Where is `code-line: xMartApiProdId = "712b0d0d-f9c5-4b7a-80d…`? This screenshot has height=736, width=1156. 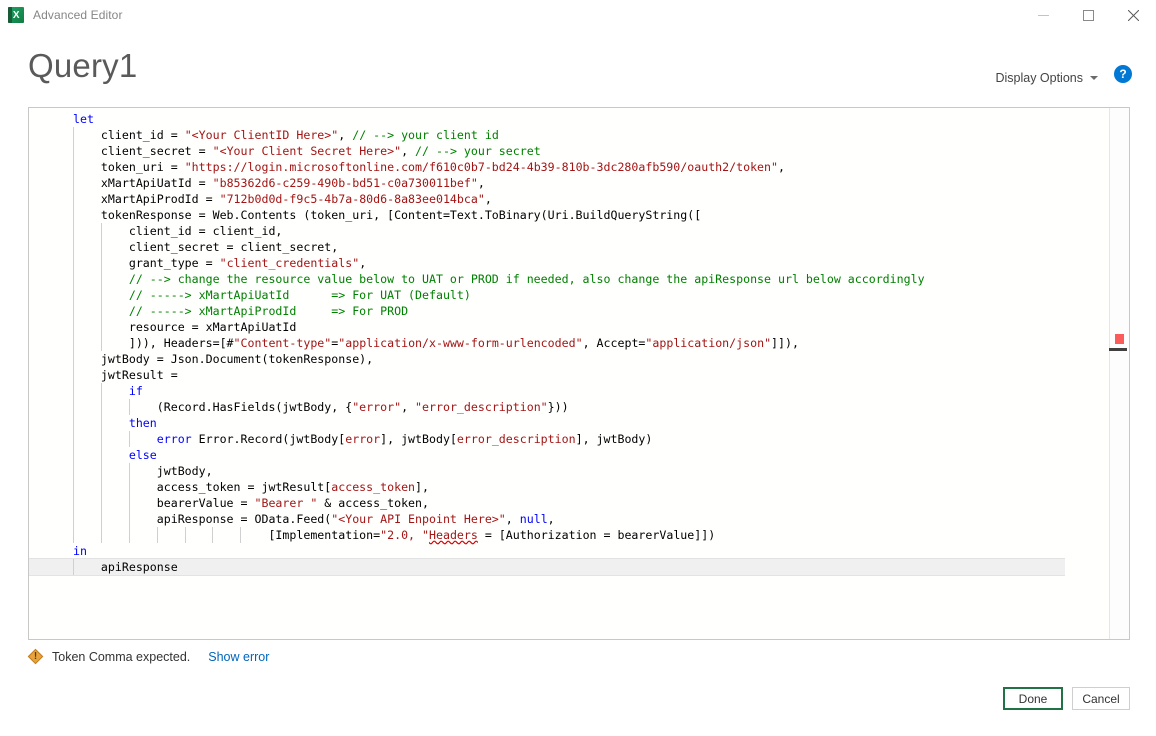
code-line: xMartApiProdId = "712b0d0d-f9c5-4b7a-80d… is located at coordinates (569, 199).